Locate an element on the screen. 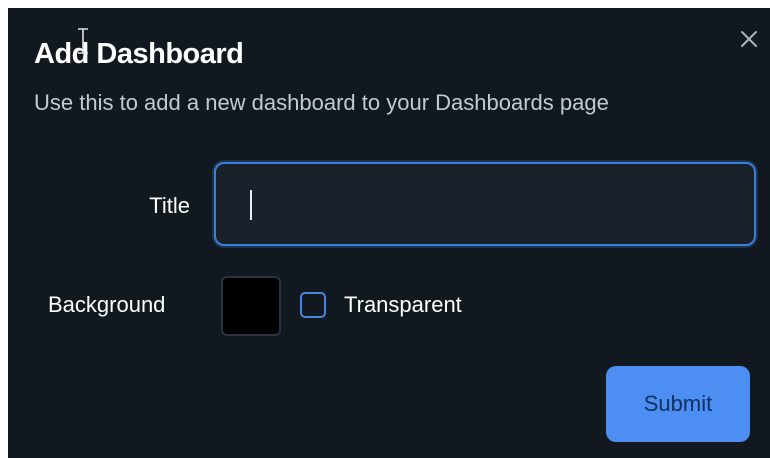 This screenshot has height=458, width=770. background-color-picker is located at coordinates (251, 306).